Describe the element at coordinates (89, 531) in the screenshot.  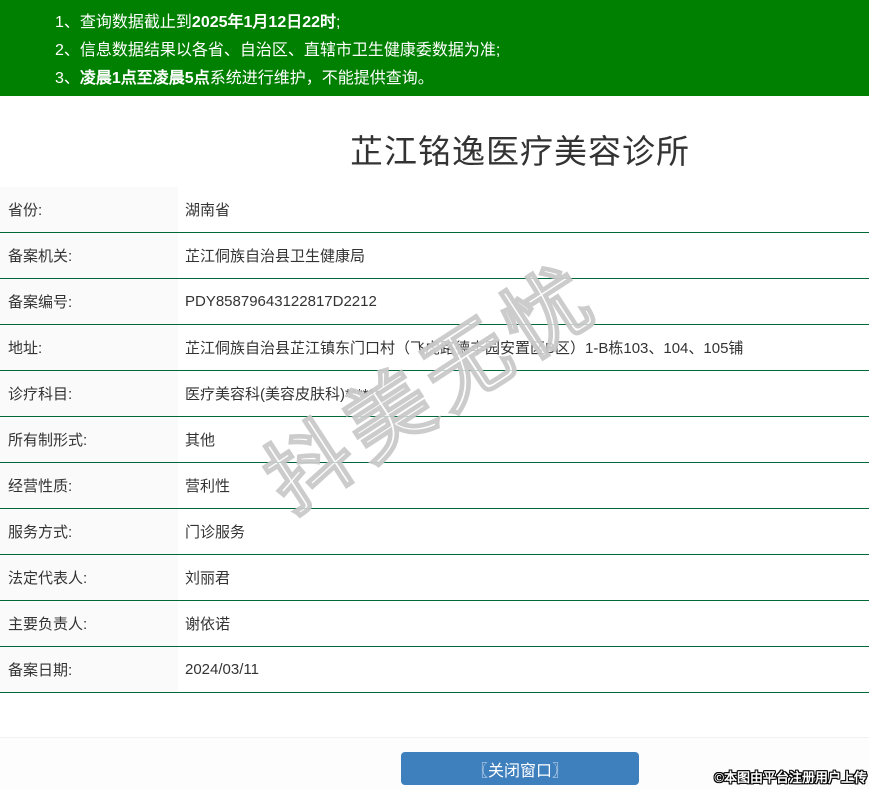
I see `field-label: 服务方式:` at that location.